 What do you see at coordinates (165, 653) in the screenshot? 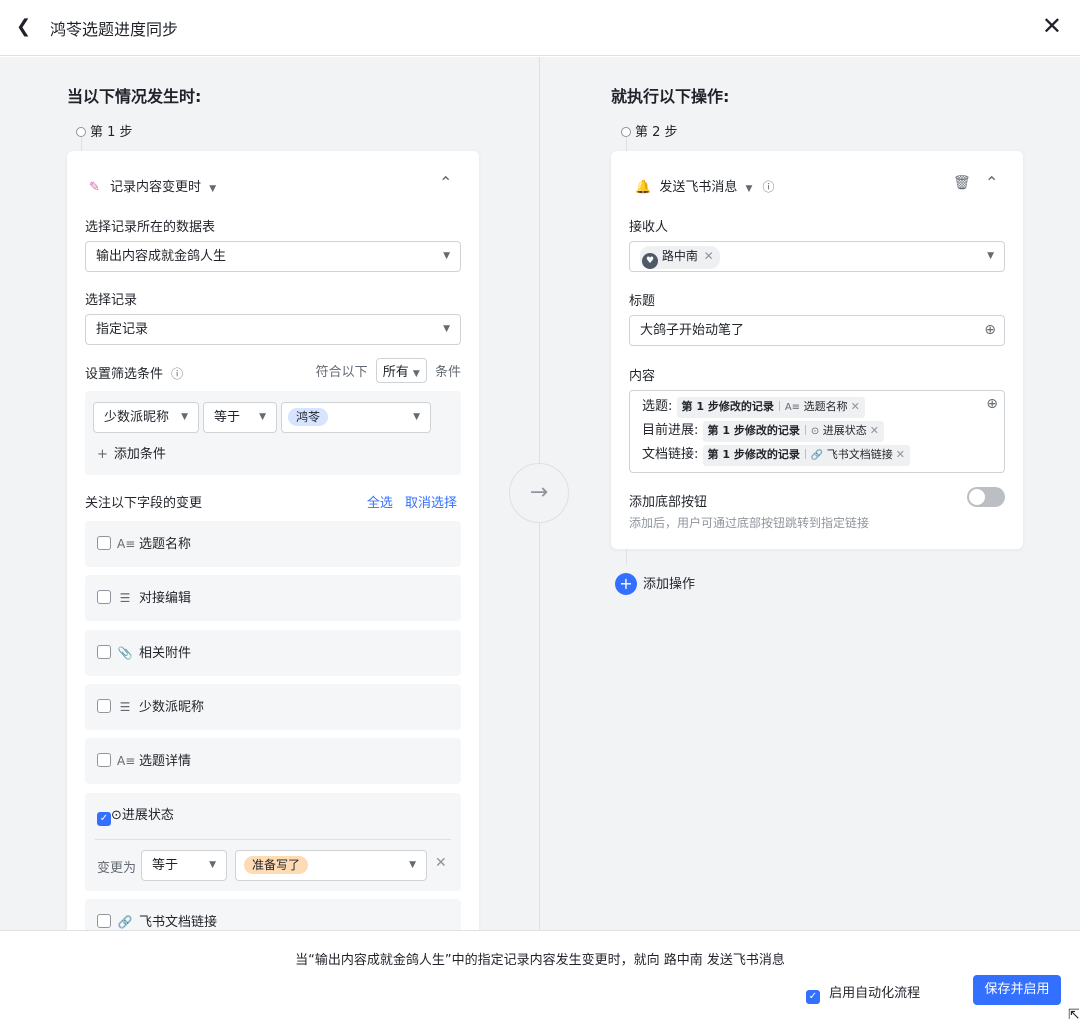
I see `field-label: 相关附件` at bounding box center [165, 653].